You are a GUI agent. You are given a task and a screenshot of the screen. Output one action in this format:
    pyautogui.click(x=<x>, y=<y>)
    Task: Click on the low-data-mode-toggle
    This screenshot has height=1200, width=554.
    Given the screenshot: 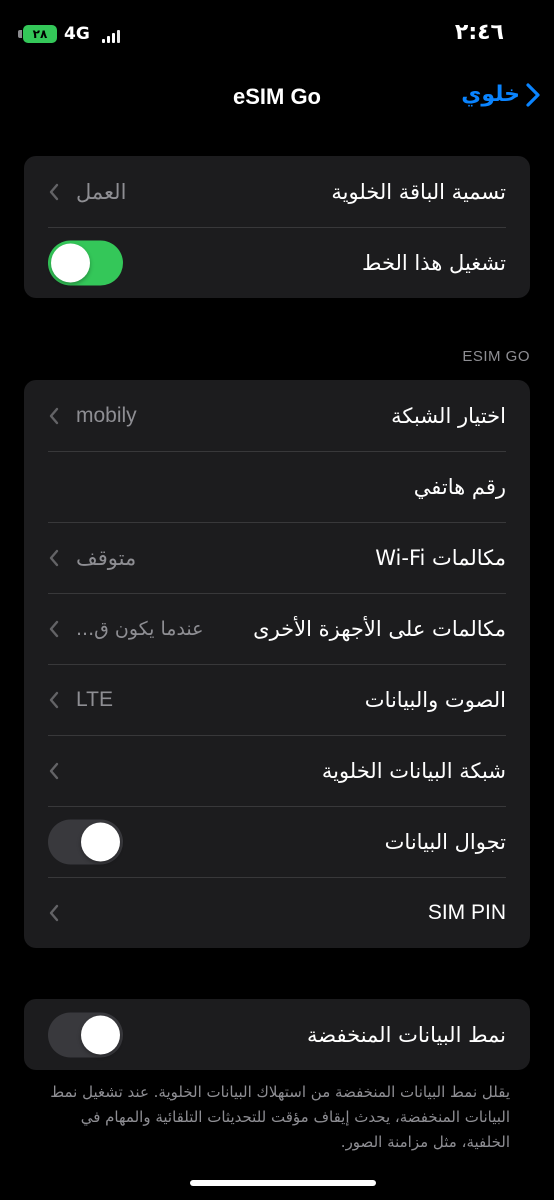 What is the action you would take?
    pyautogui.click(x=85, y=1034)
    